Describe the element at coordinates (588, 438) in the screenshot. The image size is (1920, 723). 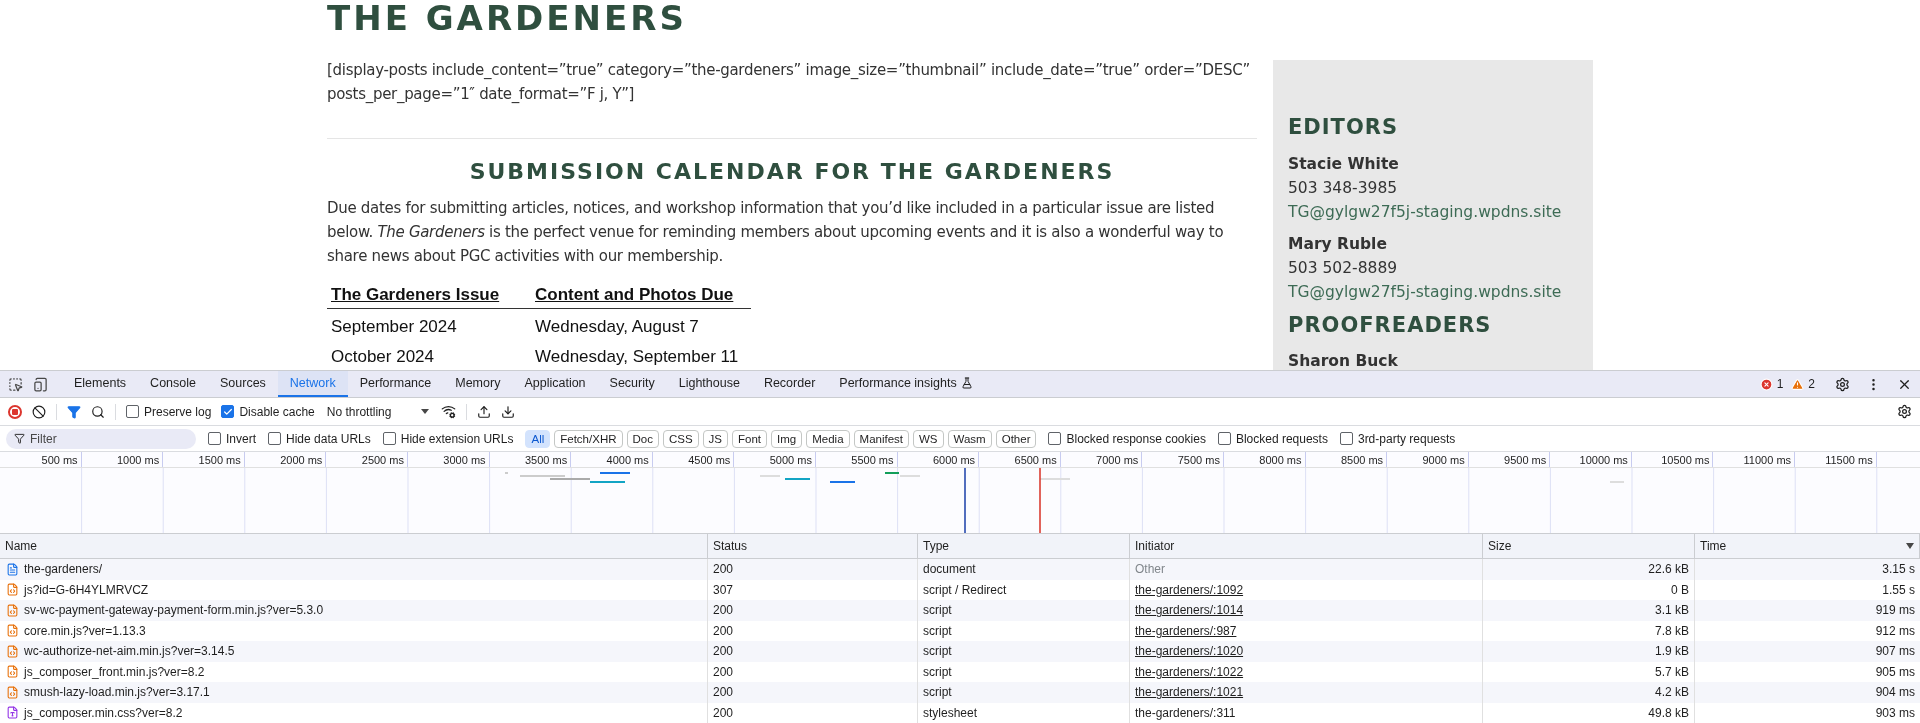
I see `type-filter-chip: Fetch/XHR` at that location.